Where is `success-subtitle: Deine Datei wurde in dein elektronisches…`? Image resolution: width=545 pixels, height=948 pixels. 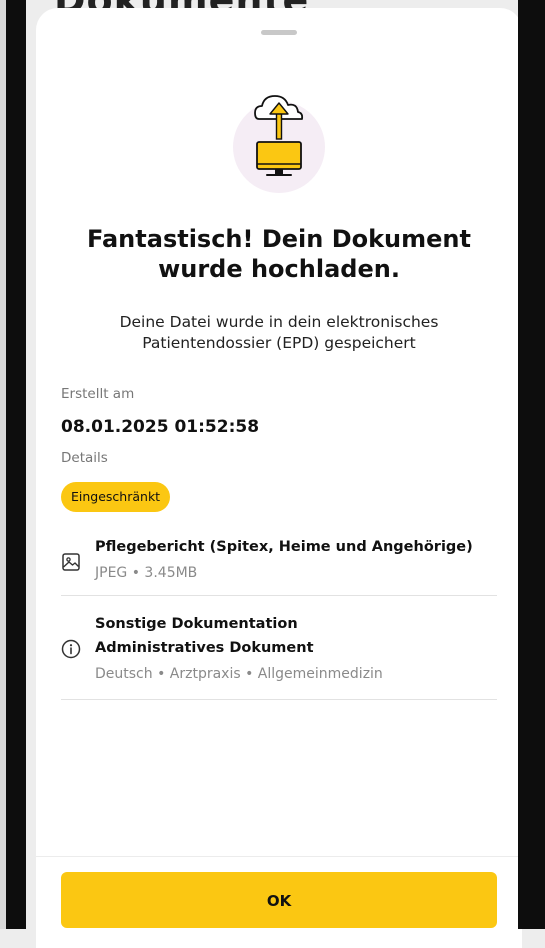 success-subtitle: Deine Datei wurde in dein elektronisches… is located at coordinates (279, 333).